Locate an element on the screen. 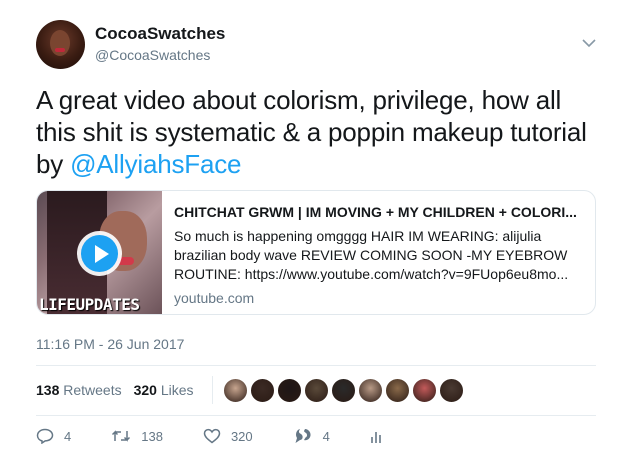  tweet-actions: 4 138 320 4 is located at coordinates (235, 436).